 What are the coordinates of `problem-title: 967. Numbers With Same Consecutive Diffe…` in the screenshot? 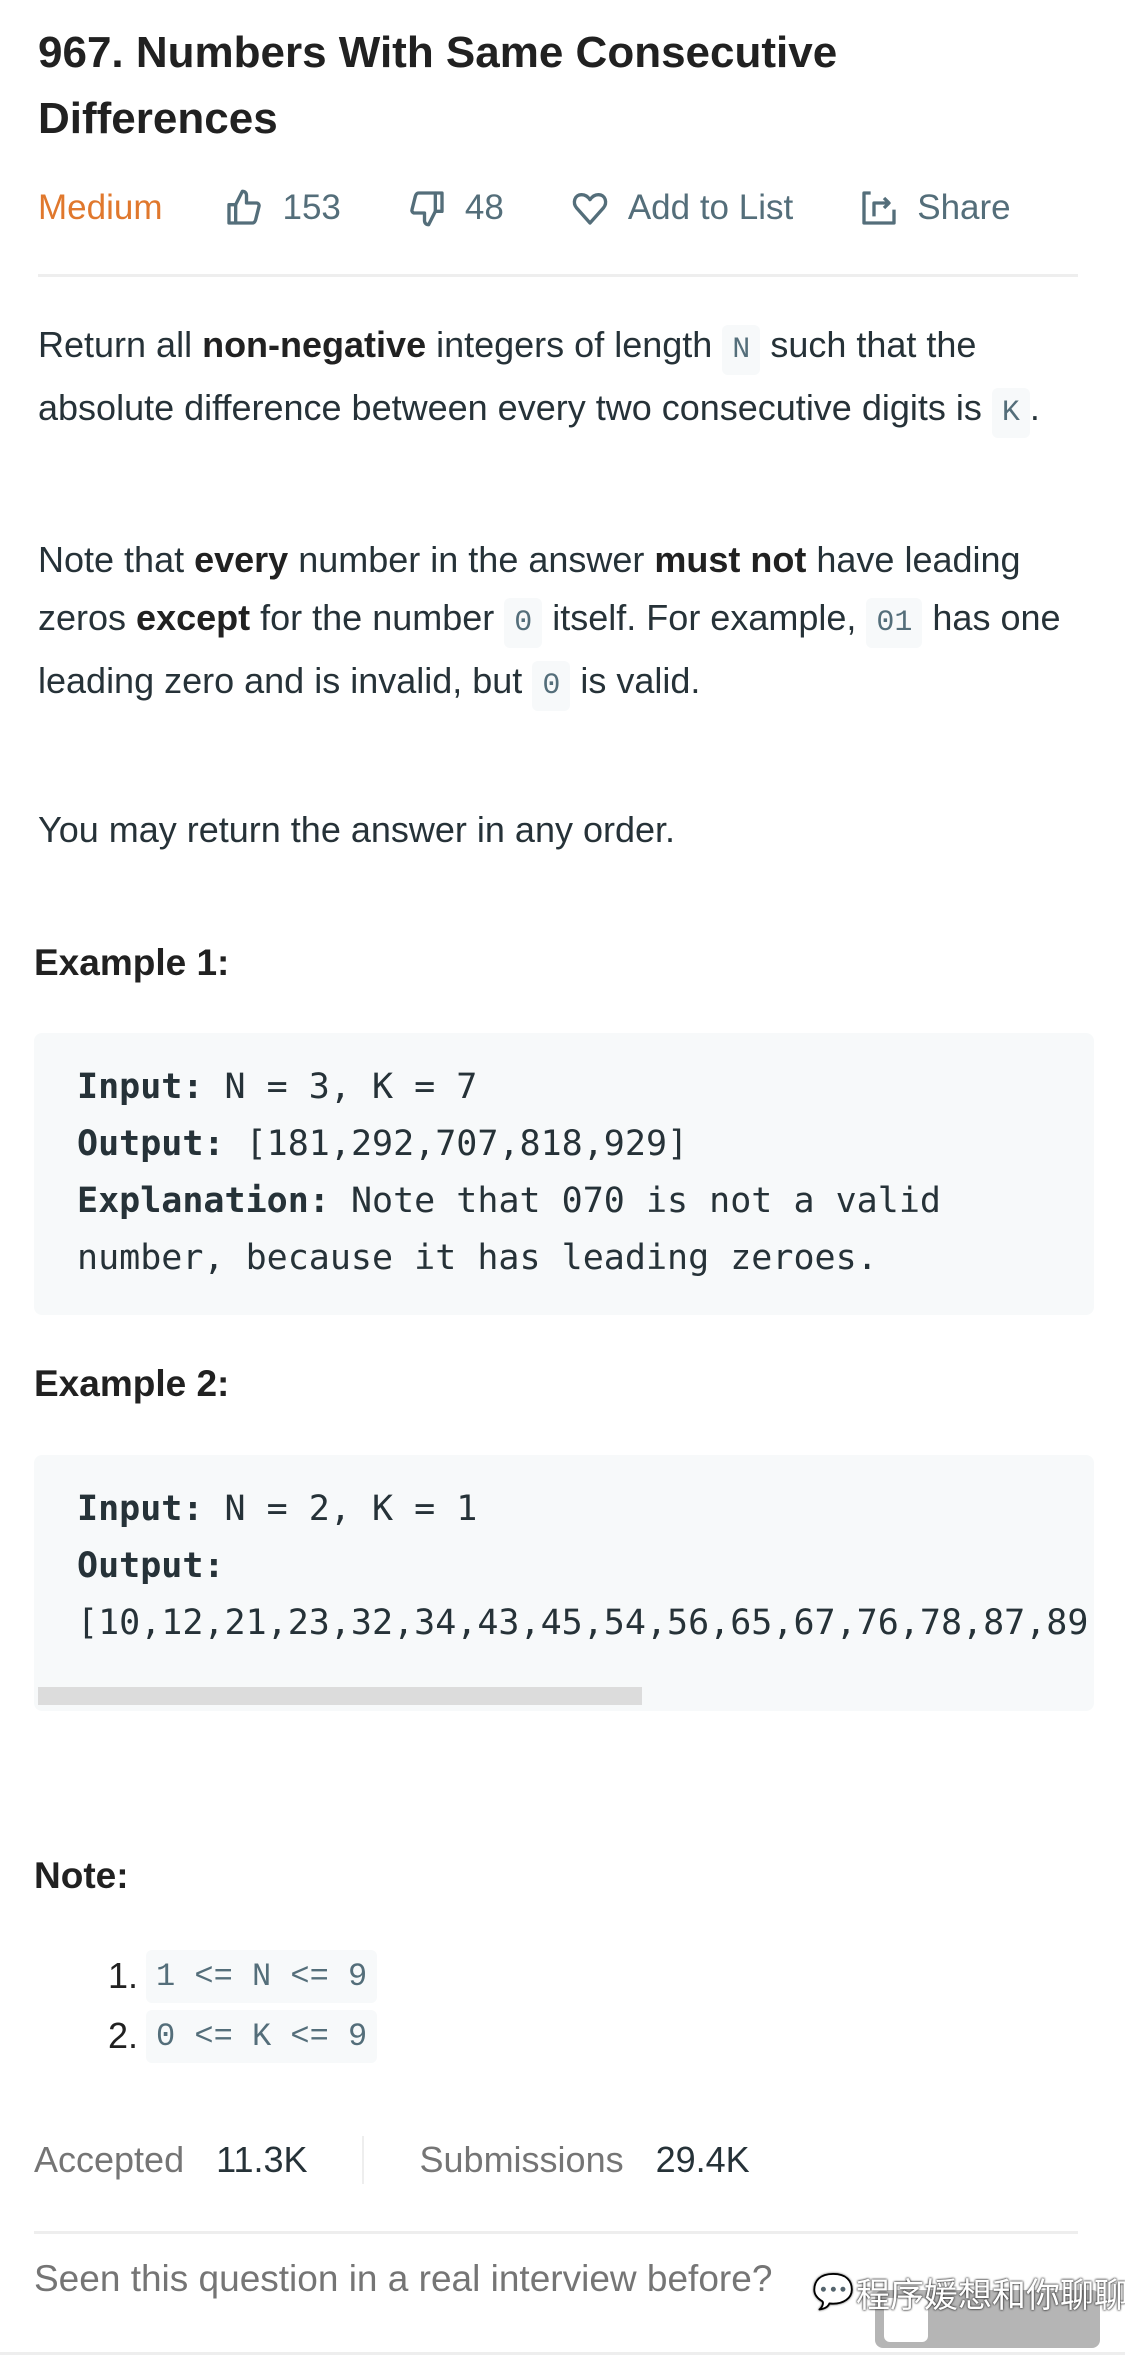 It's located at (438, 85).